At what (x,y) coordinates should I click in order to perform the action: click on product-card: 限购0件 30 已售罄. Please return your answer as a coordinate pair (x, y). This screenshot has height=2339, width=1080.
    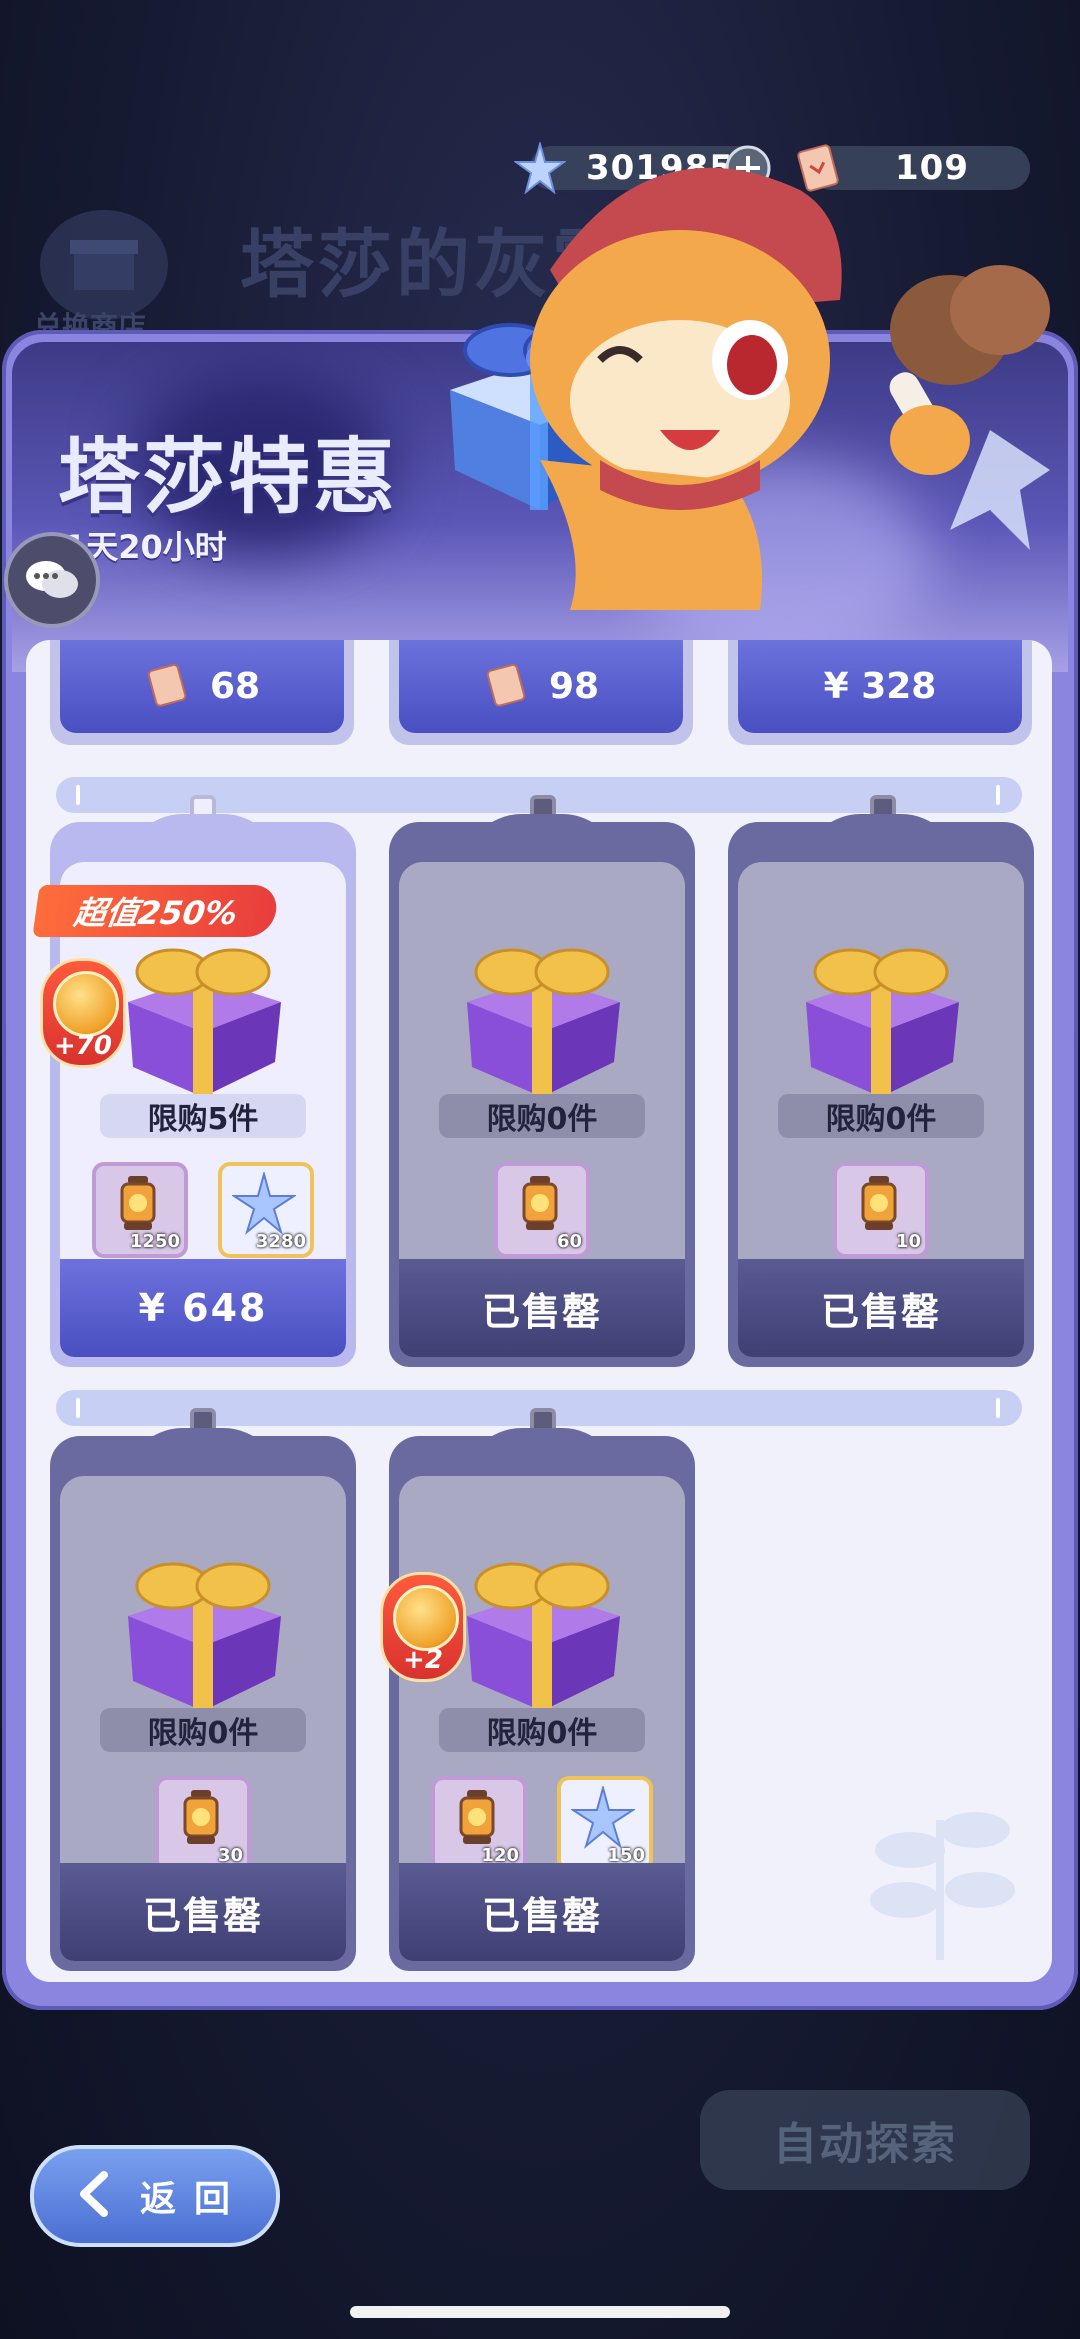
    Looking at the image, I should click on (203, 1699).